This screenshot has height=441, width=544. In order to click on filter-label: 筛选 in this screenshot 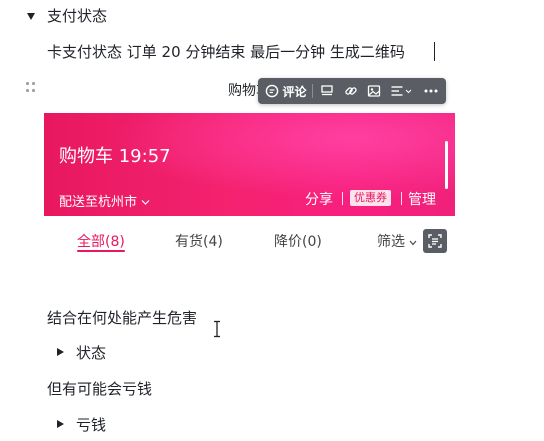, I will do `click(391, 242)`.